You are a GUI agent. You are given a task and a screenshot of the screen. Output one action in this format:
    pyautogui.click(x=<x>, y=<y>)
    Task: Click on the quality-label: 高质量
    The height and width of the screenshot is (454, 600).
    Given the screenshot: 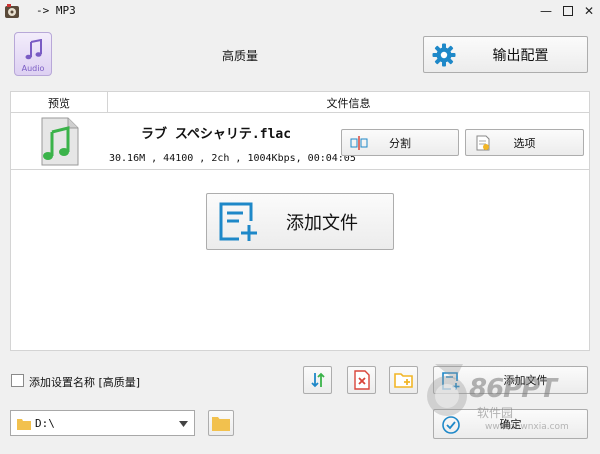 What is the action you would take?
    pyautogui.click(x=239, y=56)
    